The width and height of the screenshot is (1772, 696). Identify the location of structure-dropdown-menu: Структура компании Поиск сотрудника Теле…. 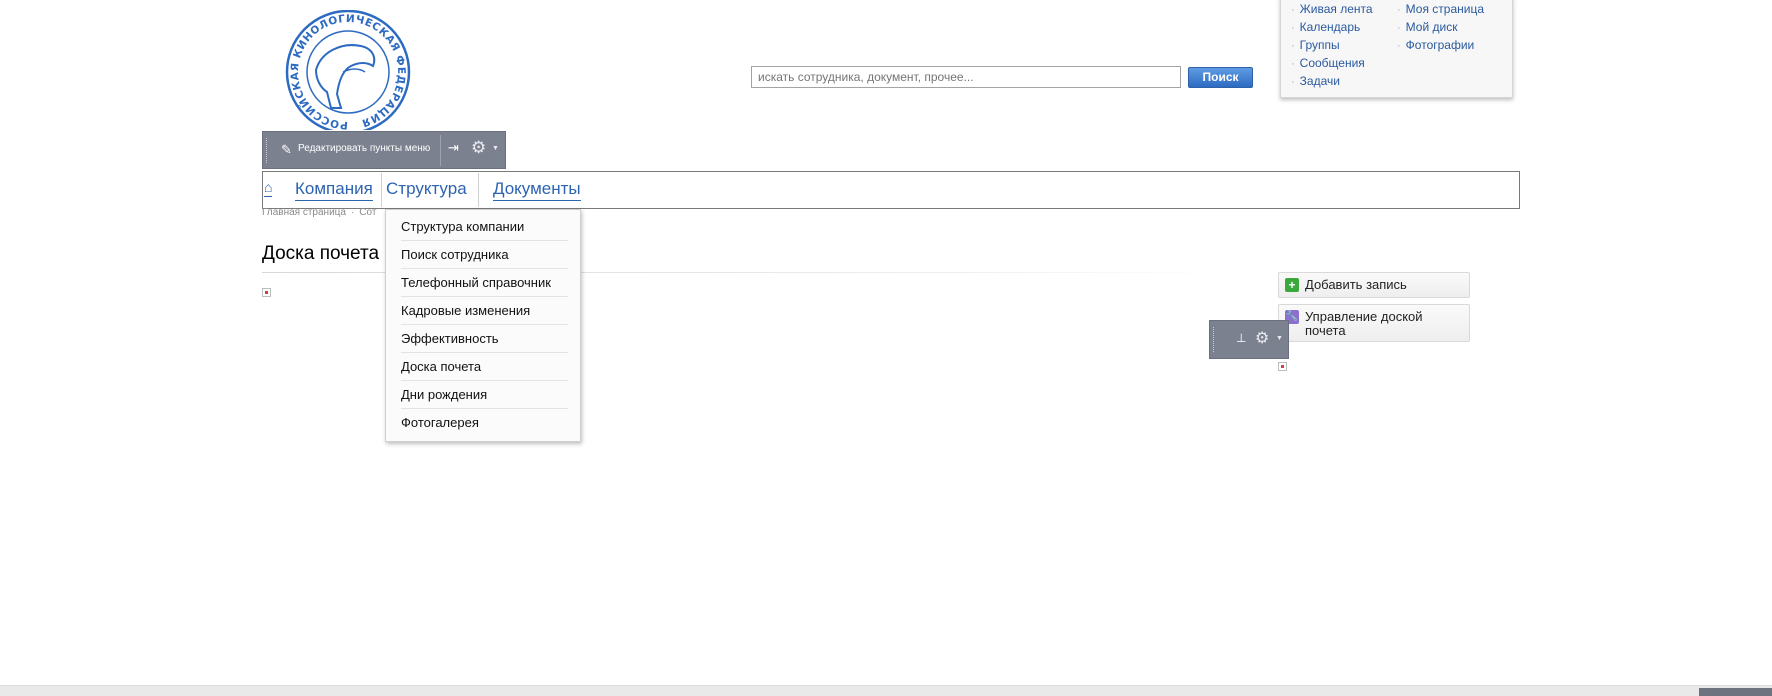
(483, 325).